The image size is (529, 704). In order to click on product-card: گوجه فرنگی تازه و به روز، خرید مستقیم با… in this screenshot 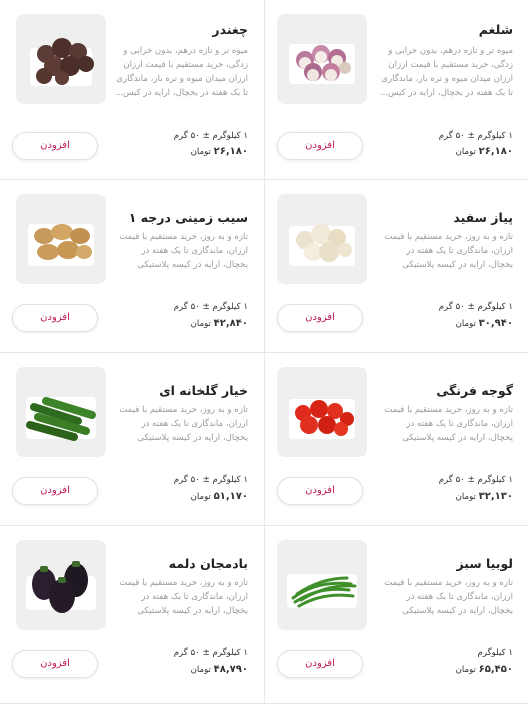, I will do `click(396, 439)`.